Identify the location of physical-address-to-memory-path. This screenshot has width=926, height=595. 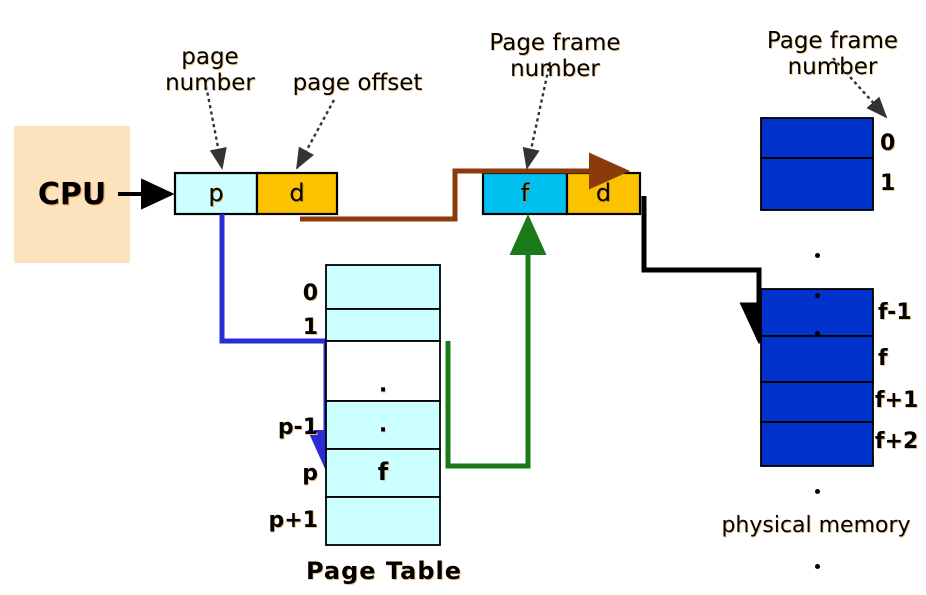
(710, 270).